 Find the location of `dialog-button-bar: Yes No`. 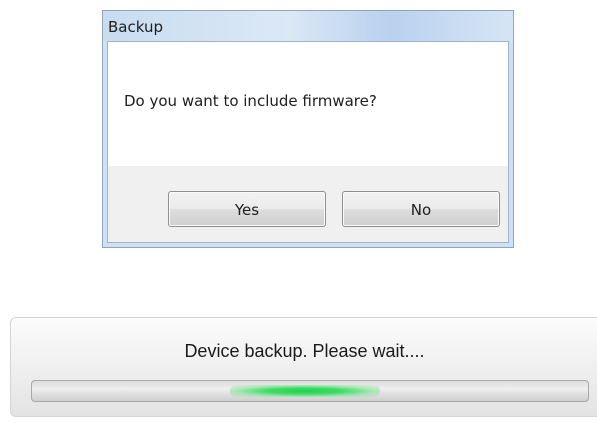

dialog-button-bar: Yes No is located at coordinates (308, 204).